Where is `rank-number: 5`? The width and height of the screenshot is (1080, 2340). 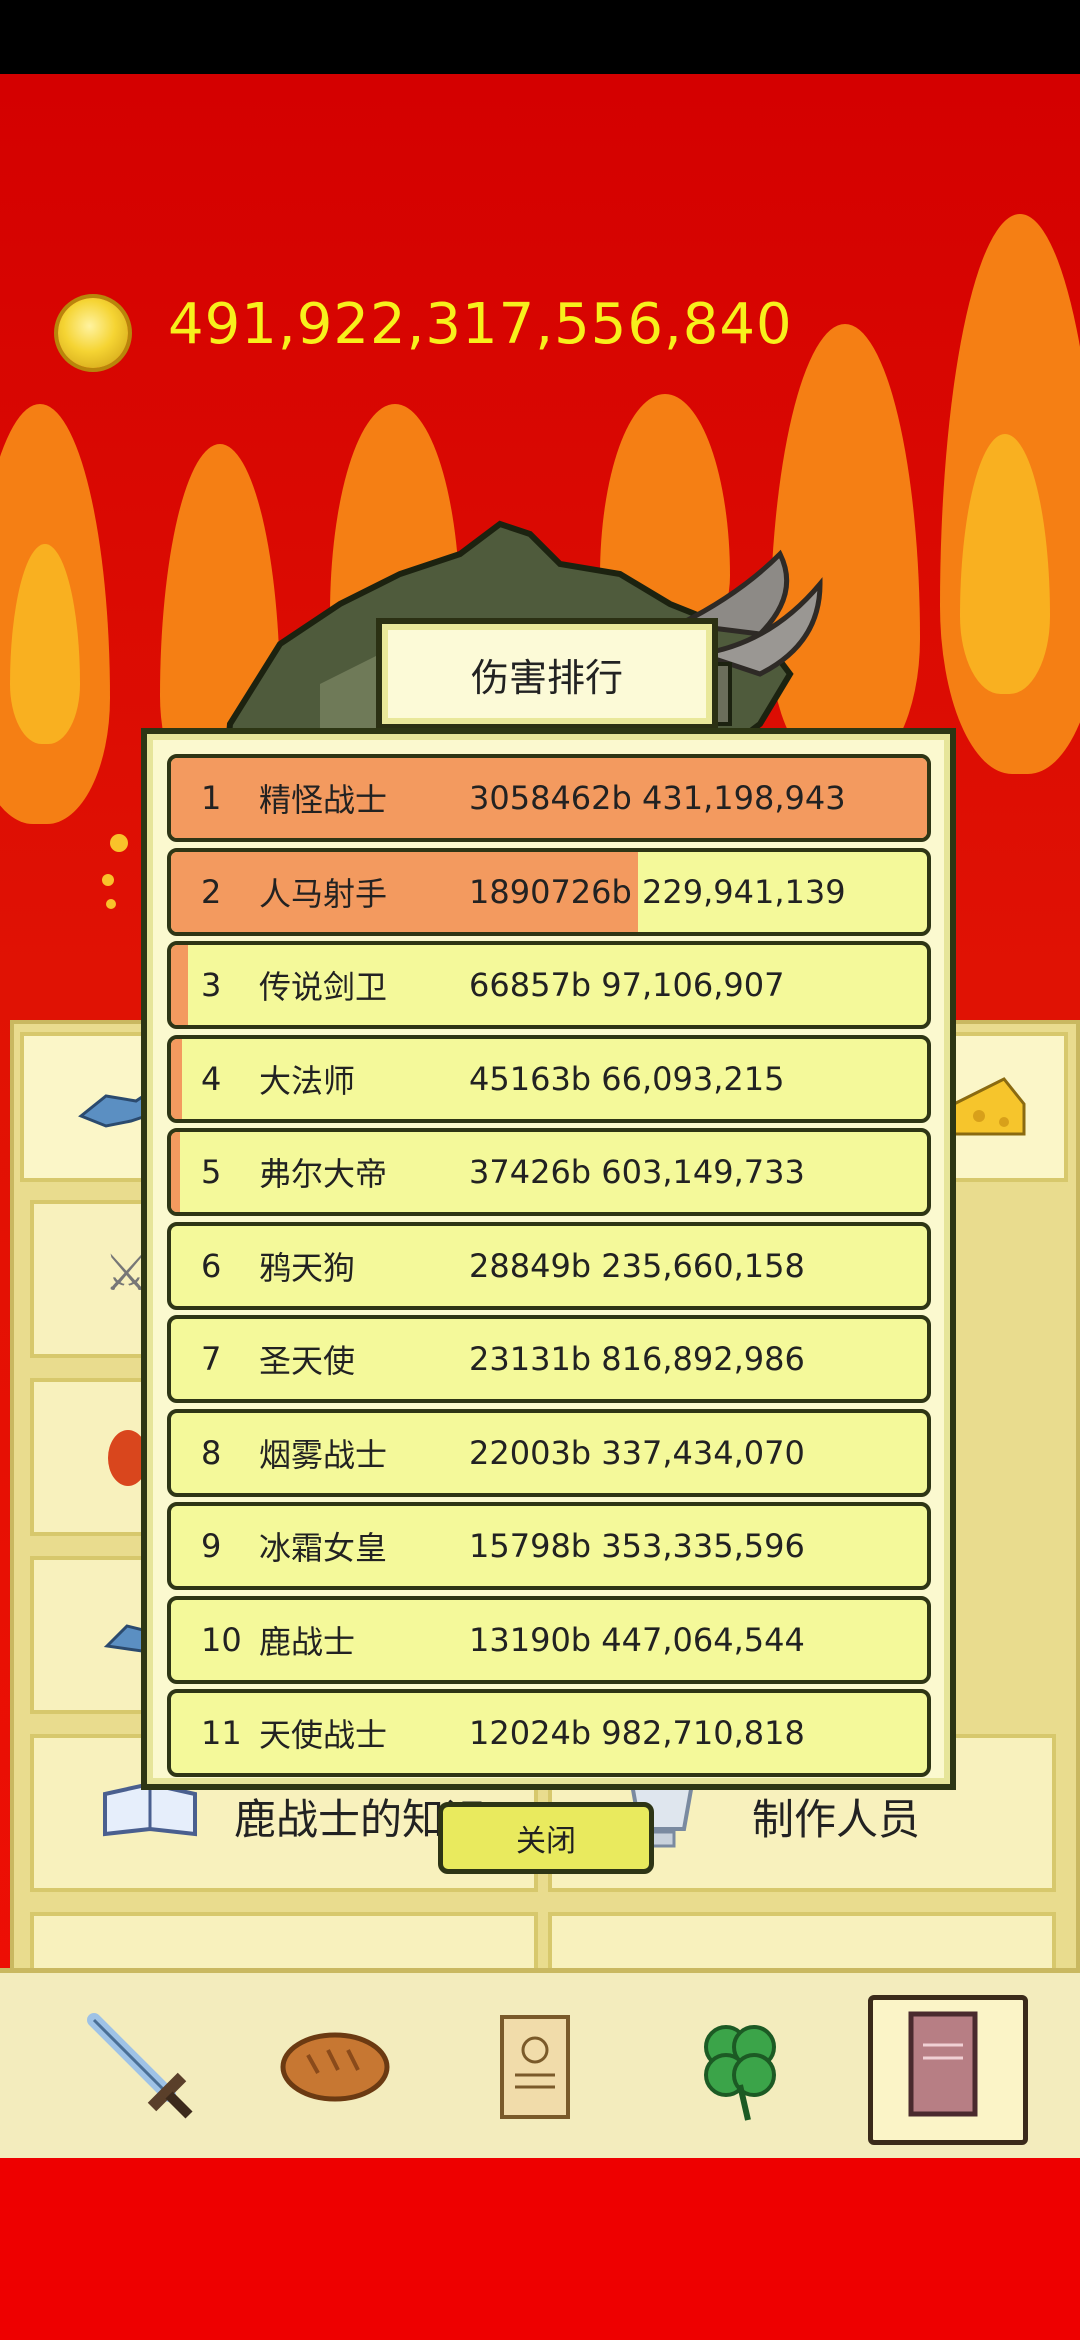
rank-number: 5 is located at coordinates (211, 1172).